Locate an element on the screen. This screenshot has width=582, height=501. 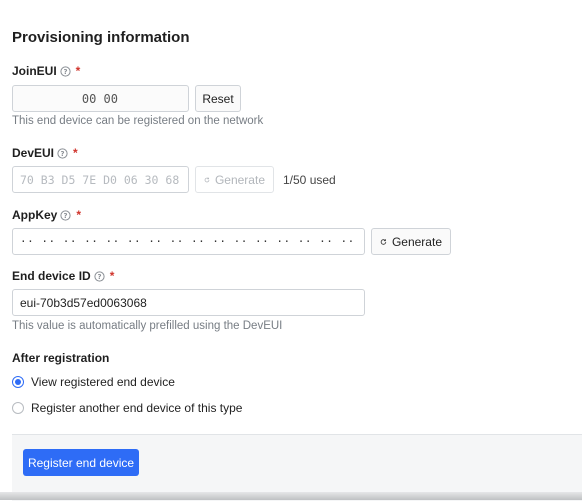
radio-label: Register another end device of this type is located at coordinates (137, 408).